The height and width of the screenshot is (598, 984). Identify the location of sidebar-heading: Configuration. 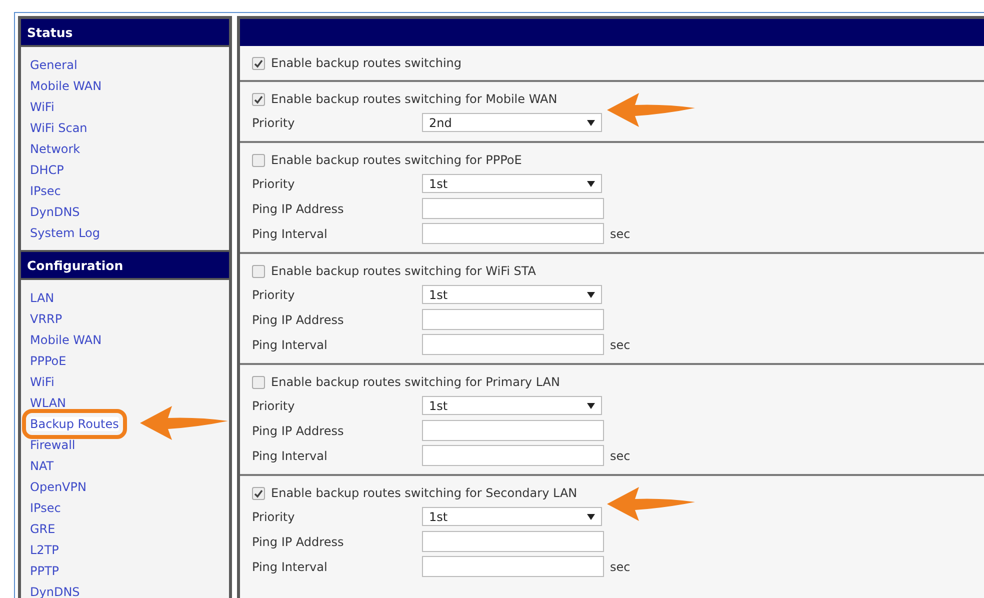
(125, 266).